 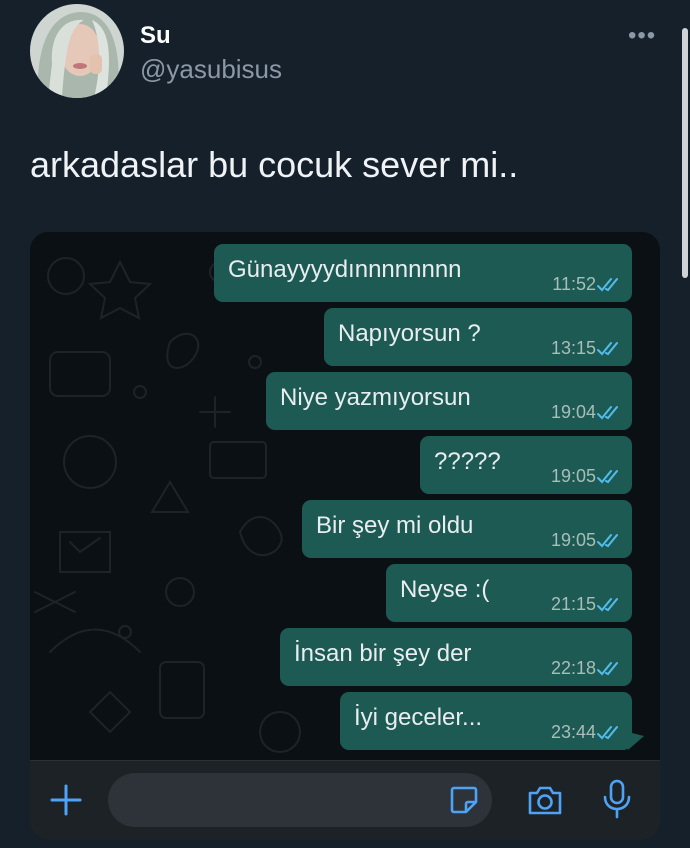 What do you see at coordinates (409, 333) in the screenshot?
I see `message-text: Napıyorsun ?` at bounding box center [409, 333].